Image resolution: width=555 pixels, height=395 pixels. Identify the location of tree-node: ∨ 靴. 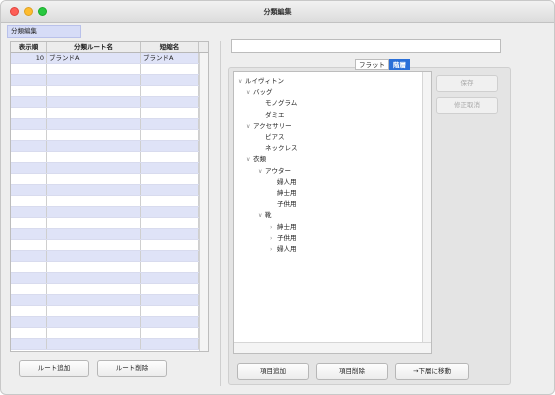
(265, 215).